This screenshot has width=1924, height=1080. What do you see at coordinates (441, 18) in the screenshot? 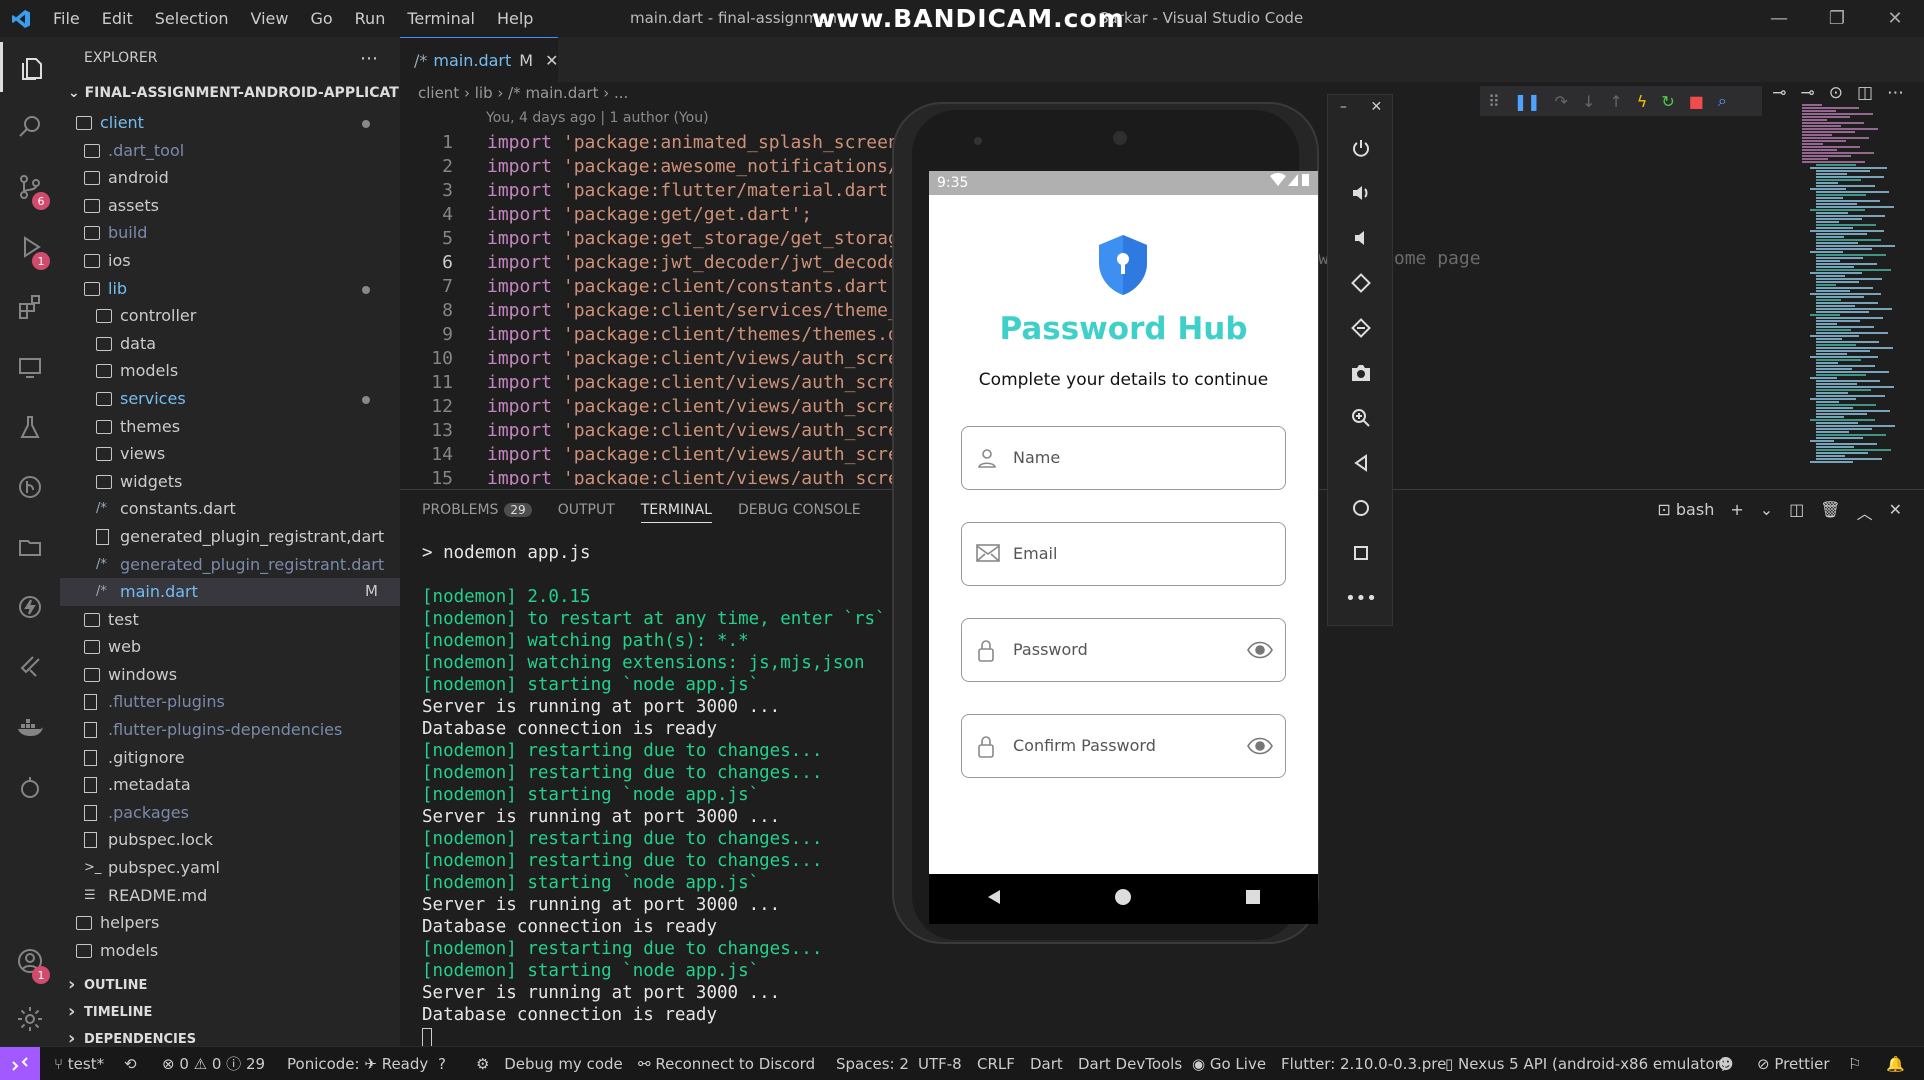
I see `menu-terminal: Terminal` at bounding box center [441, 18].